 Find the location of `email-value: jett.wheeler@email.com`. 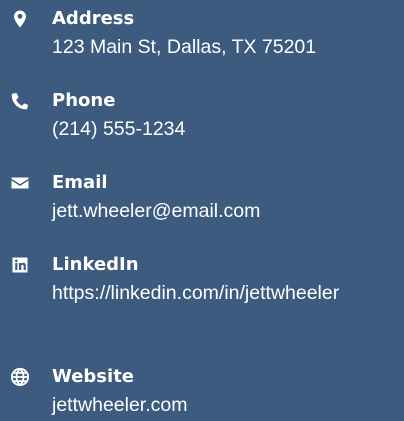

email-value: jett.wheeler@email.com is located at coordinates (226, 211).